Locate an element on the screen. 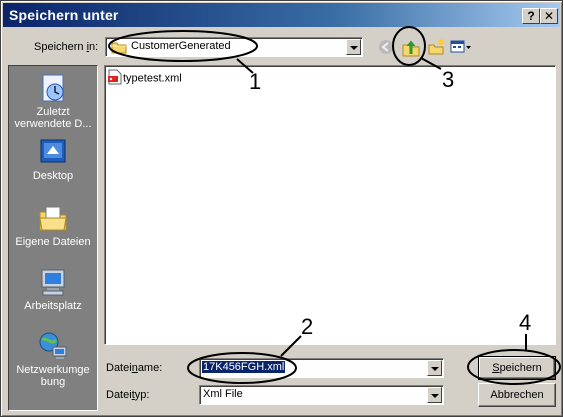 The width and height of the screenshot is (563, 417). network-places-icon is located at coordinates (53, 345).